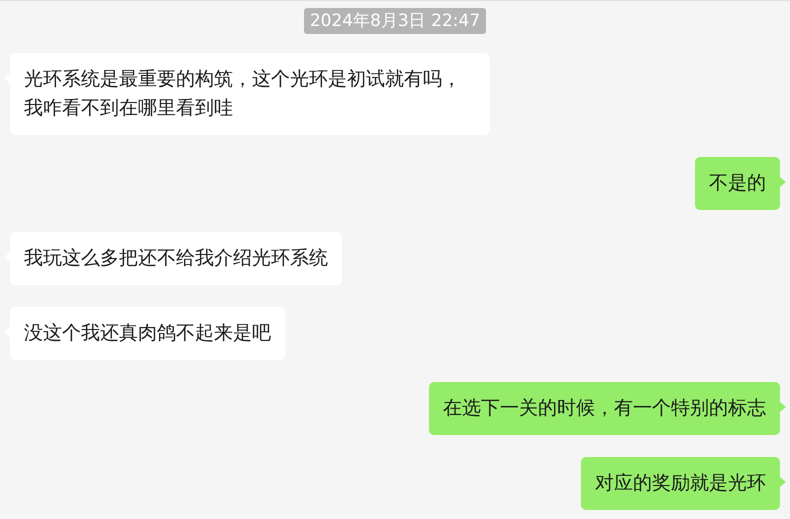 The height and width of the screenshot is (519, 790). I want to click on received-message: 我玩这么多把还不给我介绍光环系统, so click(176, 258).